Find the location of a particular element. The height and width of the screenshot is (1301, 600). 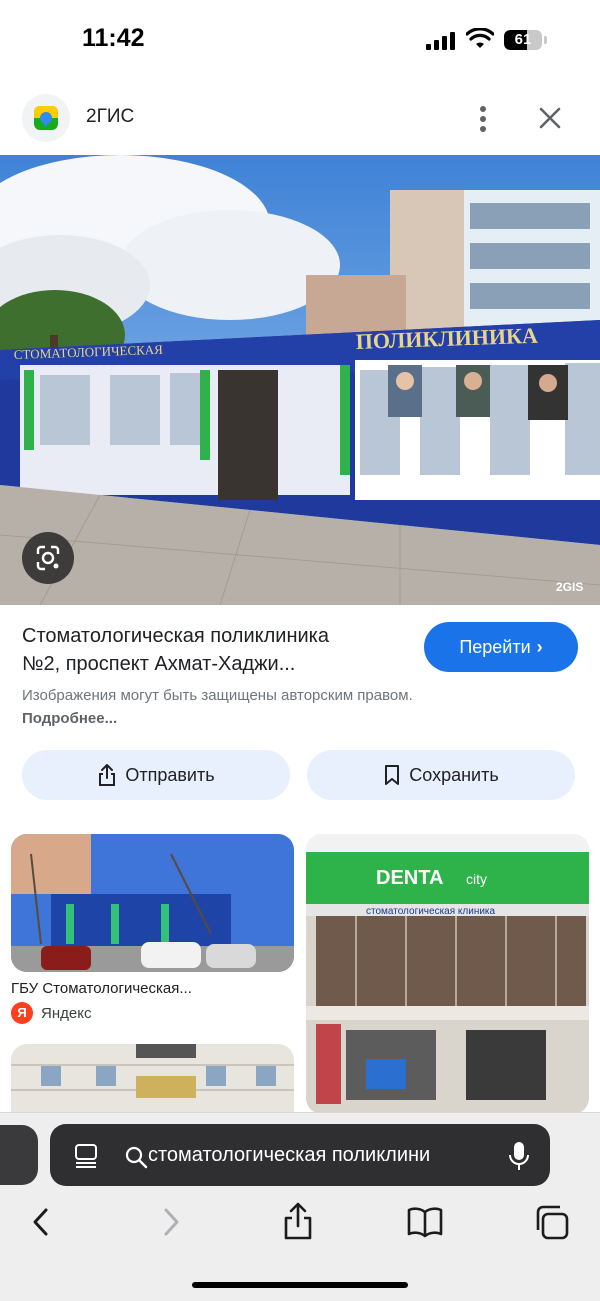

related-card-1-source: Я Яндекс is located at coordinates (51, 1013).